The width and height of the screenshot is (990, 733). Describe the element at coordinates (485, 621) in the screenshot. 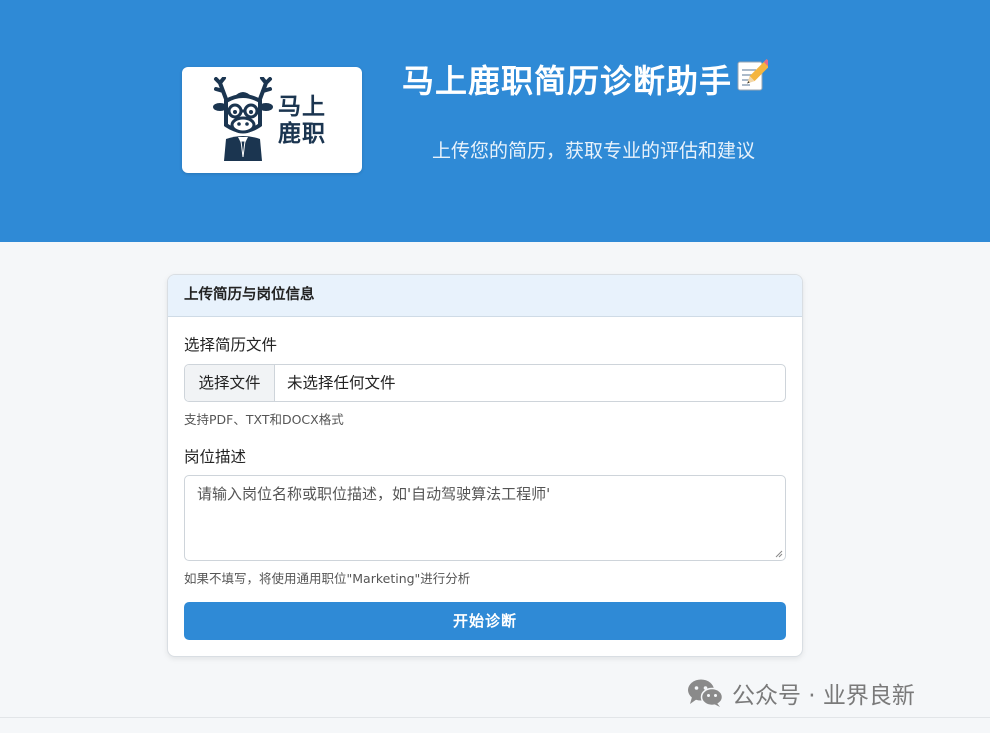

I see `start-diagnosis-button: 开始诊断` at that location.